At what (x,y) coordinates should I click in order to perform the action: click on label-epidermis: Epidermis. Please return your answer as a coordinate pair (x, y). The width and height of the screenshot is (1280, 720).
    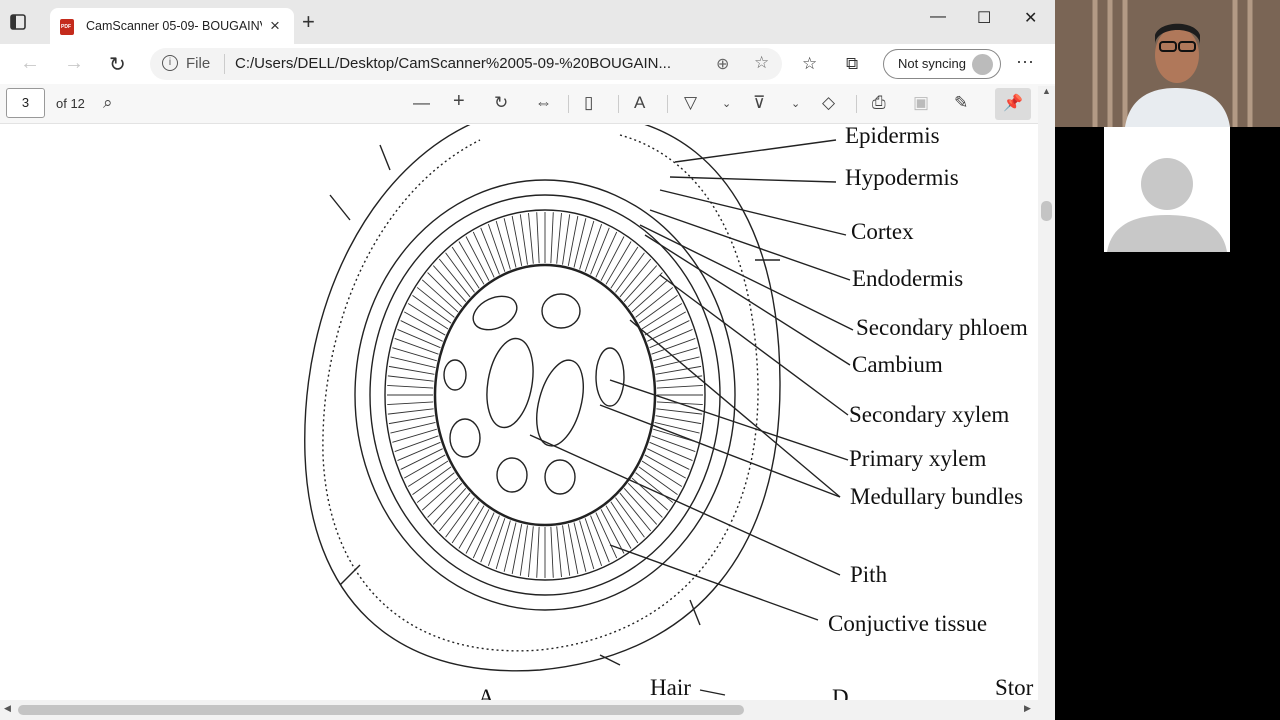
    Looking at the image, I should click on (892, 136).